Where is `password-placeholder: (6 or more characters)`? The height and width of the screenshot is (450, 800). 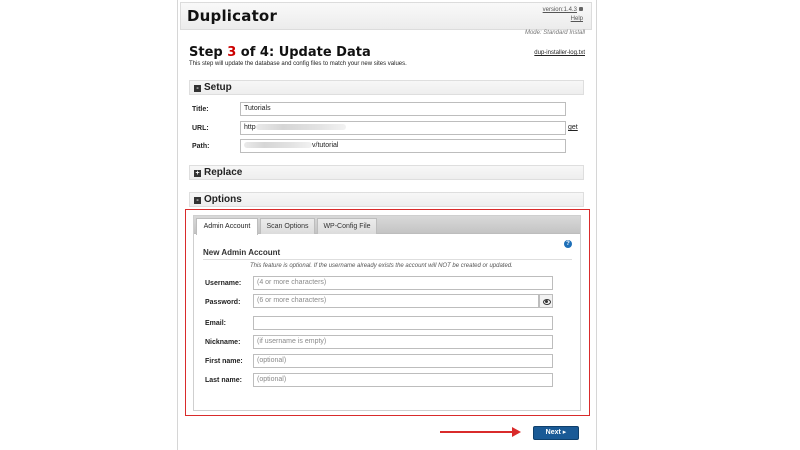
password-placeholder: (6 or more characters) is located at coordinates (292, 300).